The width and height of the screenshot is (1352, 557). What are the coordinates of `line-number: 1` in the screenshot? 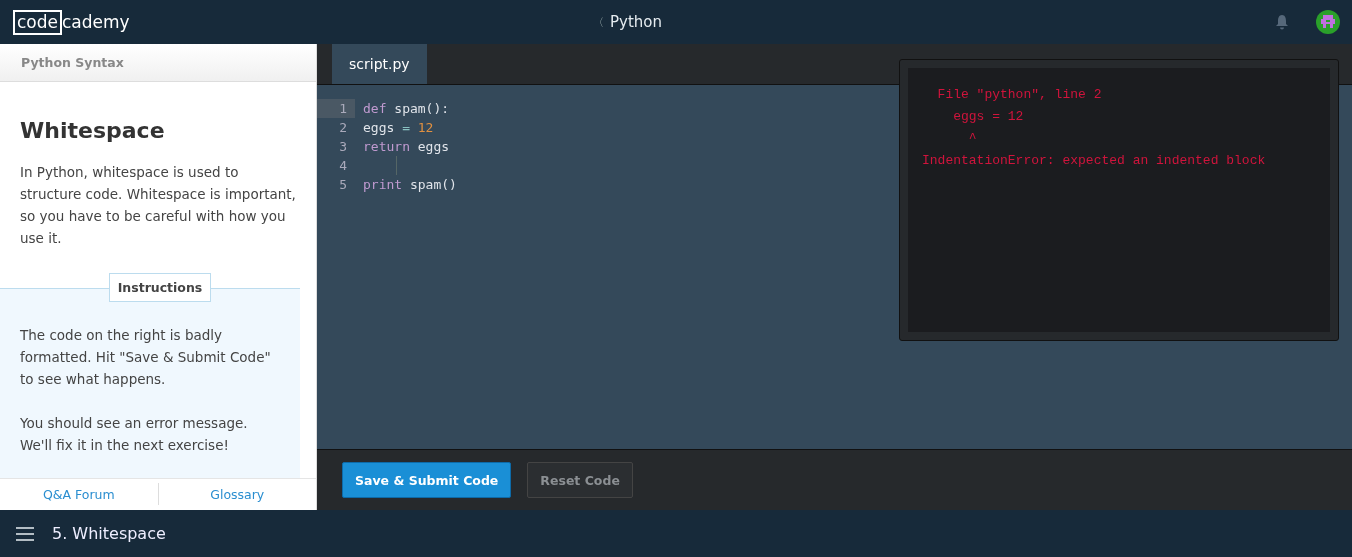 It's located at (336, 108).